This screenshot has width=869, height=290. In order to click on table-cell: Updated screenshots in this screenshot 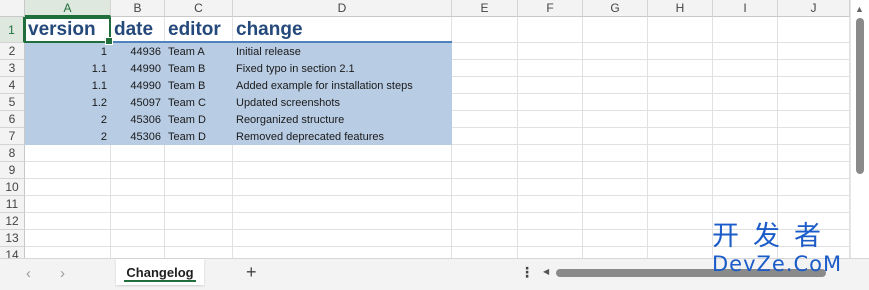, I will do `click(342, 102)`.